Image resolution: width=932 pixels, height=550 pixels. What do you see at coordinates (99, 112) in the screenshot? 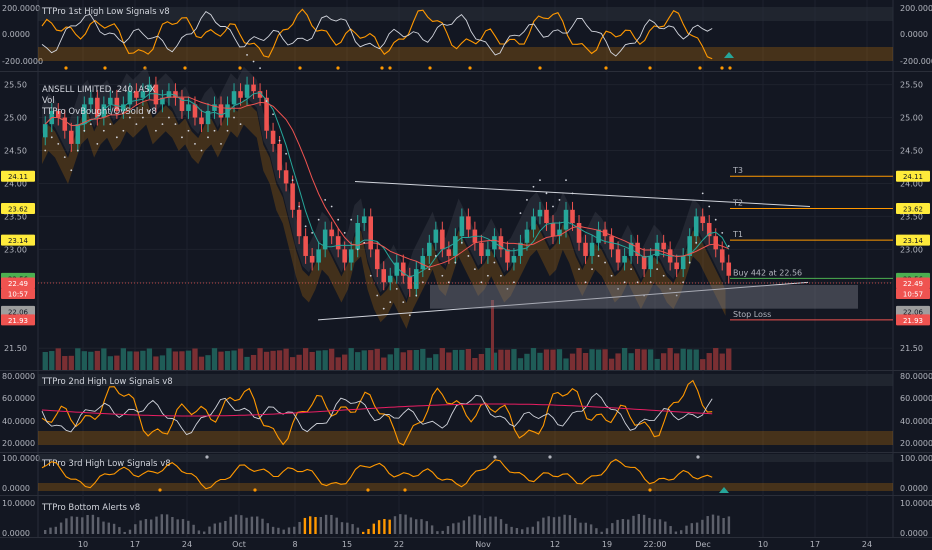
I see `main-indicator-title: TTPro OvBought/OvSold v8` at bounding box center [99, 112].